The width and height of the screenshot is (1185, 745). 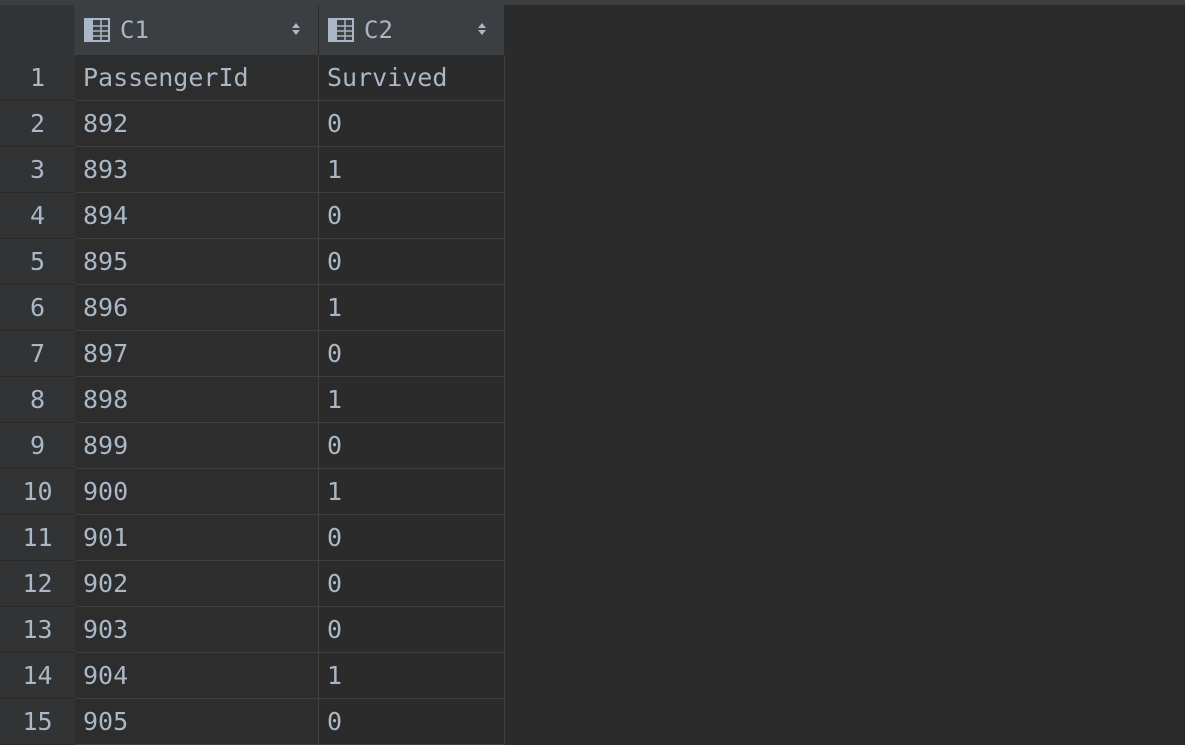 I want to click on table-cell: 893, so click(x=197, y=170).